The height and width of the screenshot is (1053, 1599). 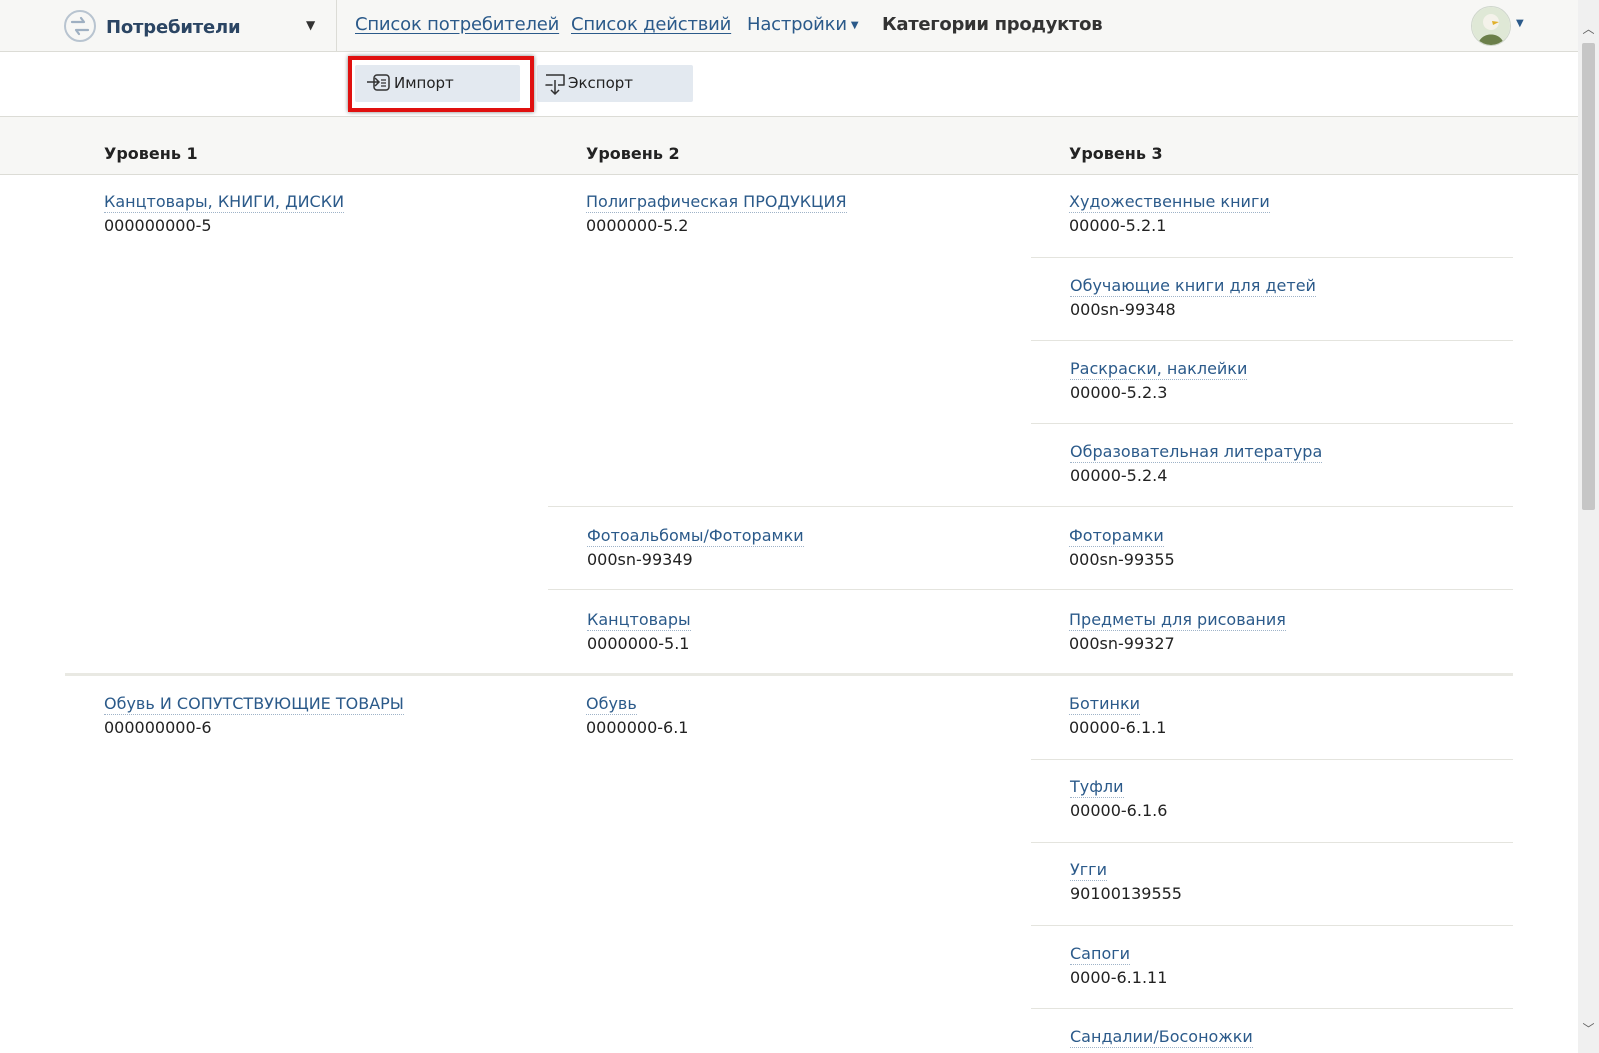 What do you see at coordinates (854, 25) in the screenshot?
I see `caret-down-icon: ▼` at bounding box center [854, 25].